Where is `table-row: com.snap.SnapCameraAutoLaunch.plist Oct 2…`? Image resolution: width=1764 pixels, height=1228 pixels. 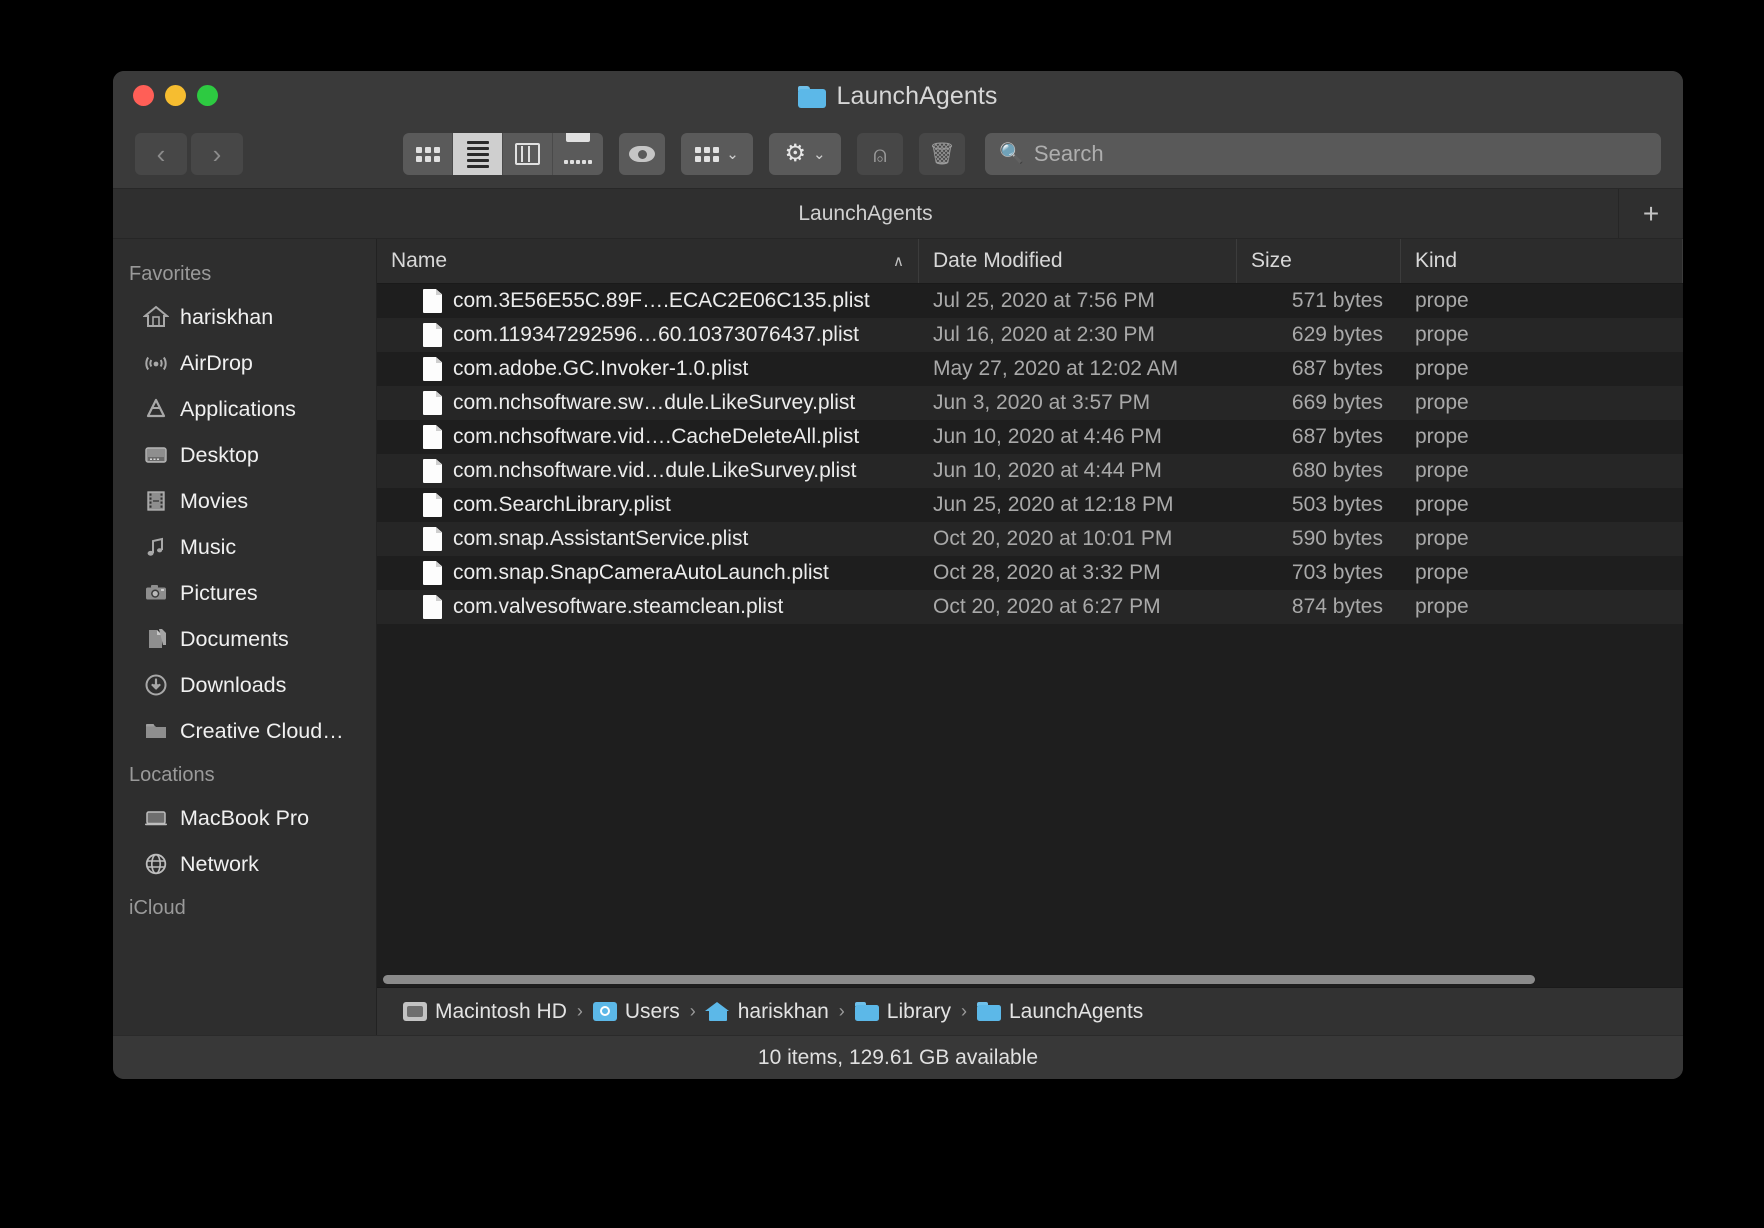
table-row: com.snap.SnapCameraAutoLaunch.plist Oct 2… is located at coordinates (1030, 573).